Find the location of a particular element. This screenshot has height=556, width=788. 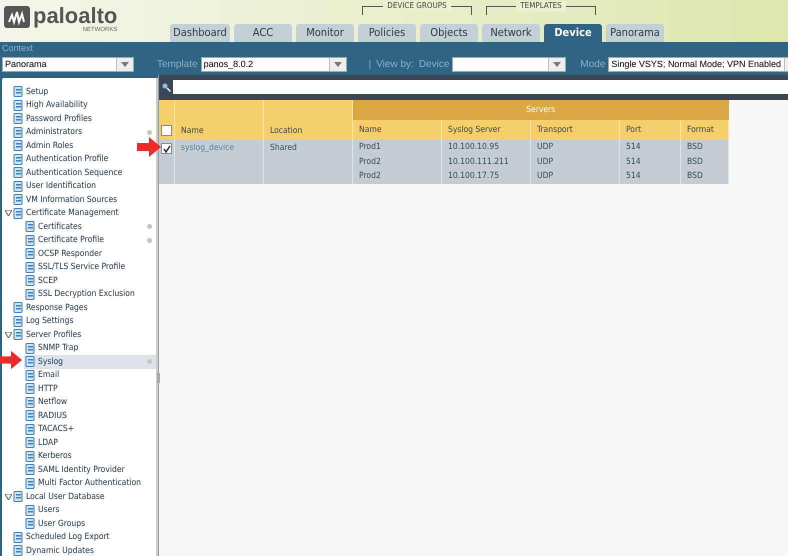

tree-item: Log Settings is located at coordinates (39, 321).